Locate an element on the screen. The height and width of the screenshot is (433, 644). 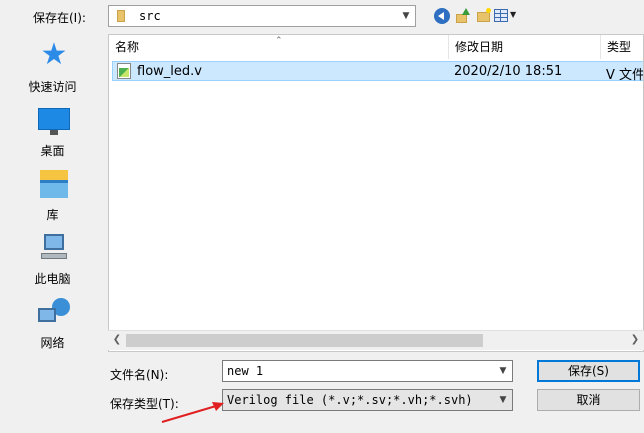
sidebar-item-quick-access: ★ 快速访问 is located at coordinates (52, 69).